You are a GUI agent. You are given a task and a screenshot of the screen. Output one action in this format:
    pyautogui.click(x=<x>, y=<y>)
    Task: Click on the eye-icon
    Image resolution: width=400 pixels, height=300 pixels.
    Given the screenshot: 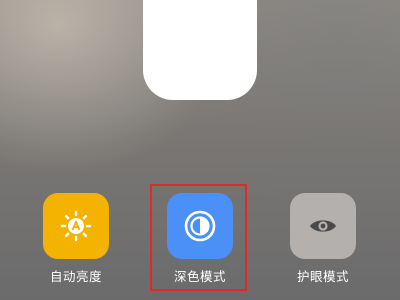 What is the action you would take?
    pyautogui.click(x=323, y=226)
    